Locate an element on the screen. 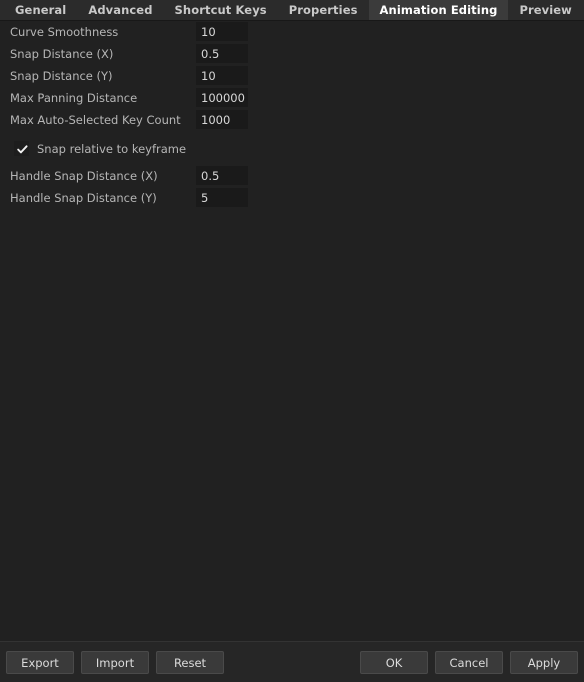  setting-input-snap-distance-x is located at coordinates (222, 53).